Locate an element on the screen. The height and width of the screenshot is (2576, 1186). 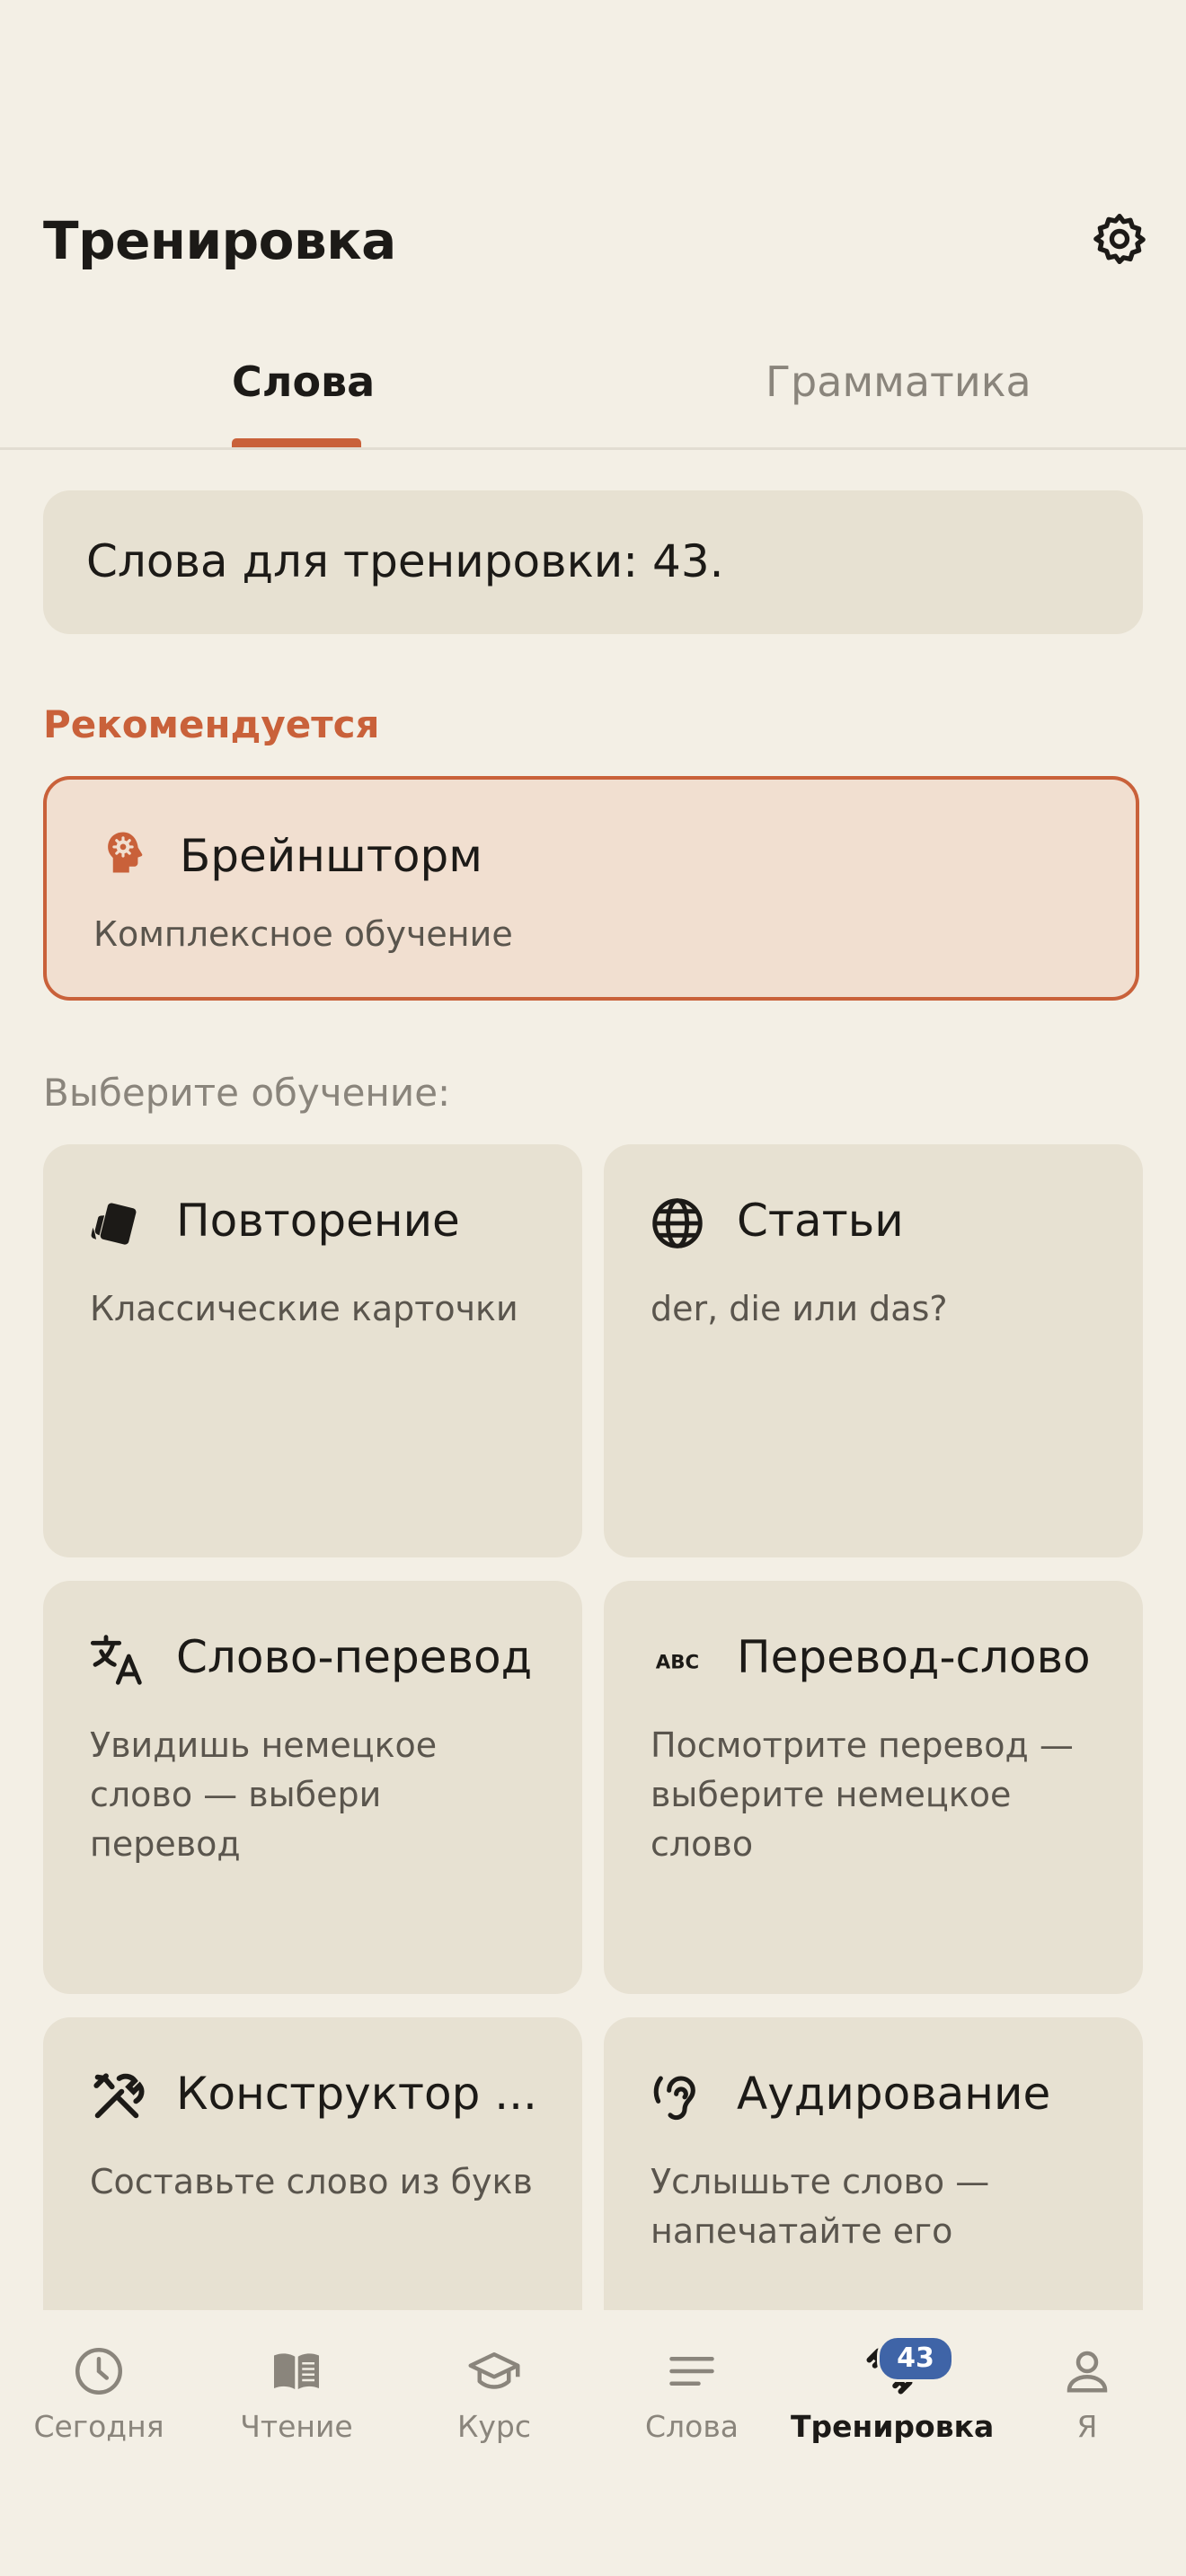
person-icon is located at coordinates (1087, 2372).